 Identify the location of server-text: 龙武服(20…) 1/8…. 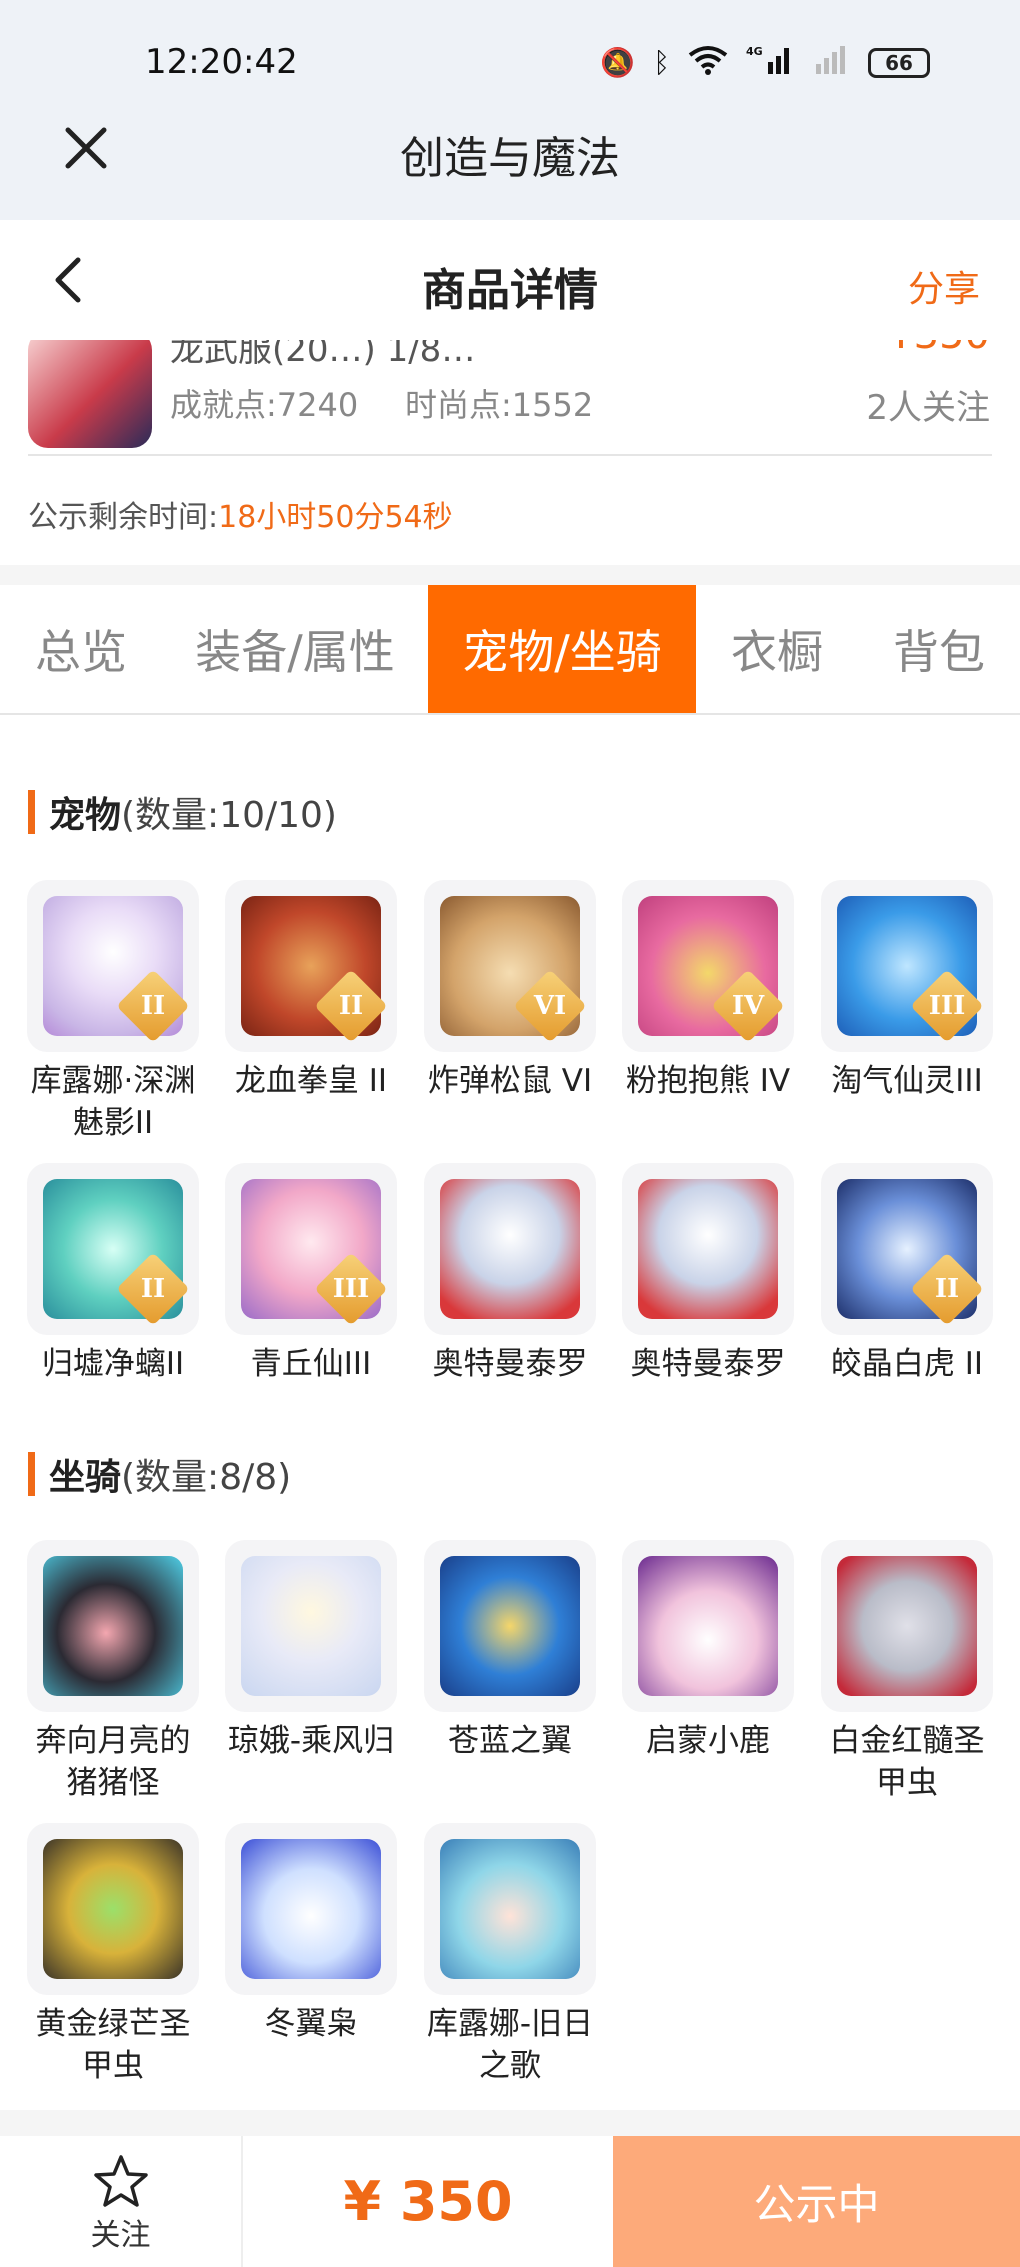
(323, 355).